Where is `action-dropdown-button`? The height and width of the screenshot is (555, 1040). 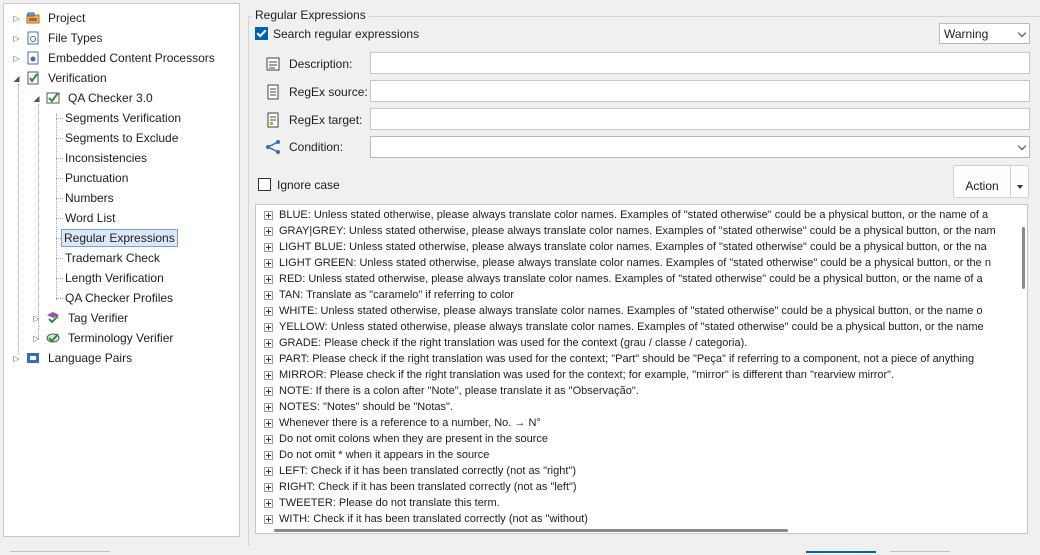 action-dropdown-button is located at coordinates (1019, 181).